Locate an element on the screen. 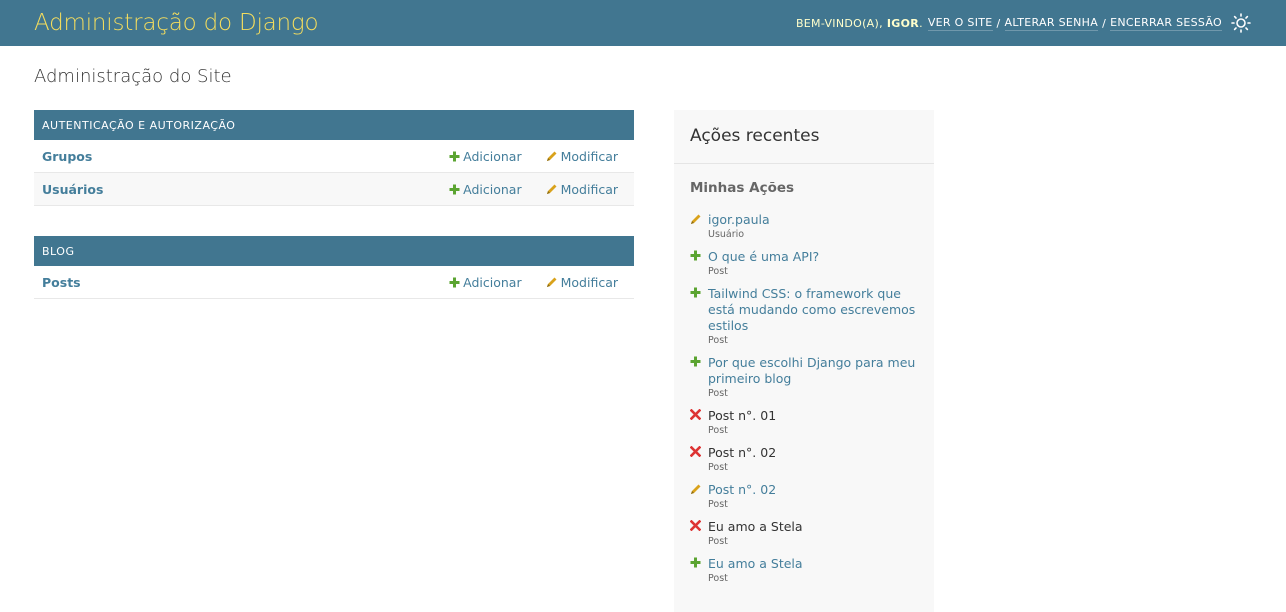 This screenshot has width=1286, height=612. page-title: Administração do Site is located at coordinates (133, 76).